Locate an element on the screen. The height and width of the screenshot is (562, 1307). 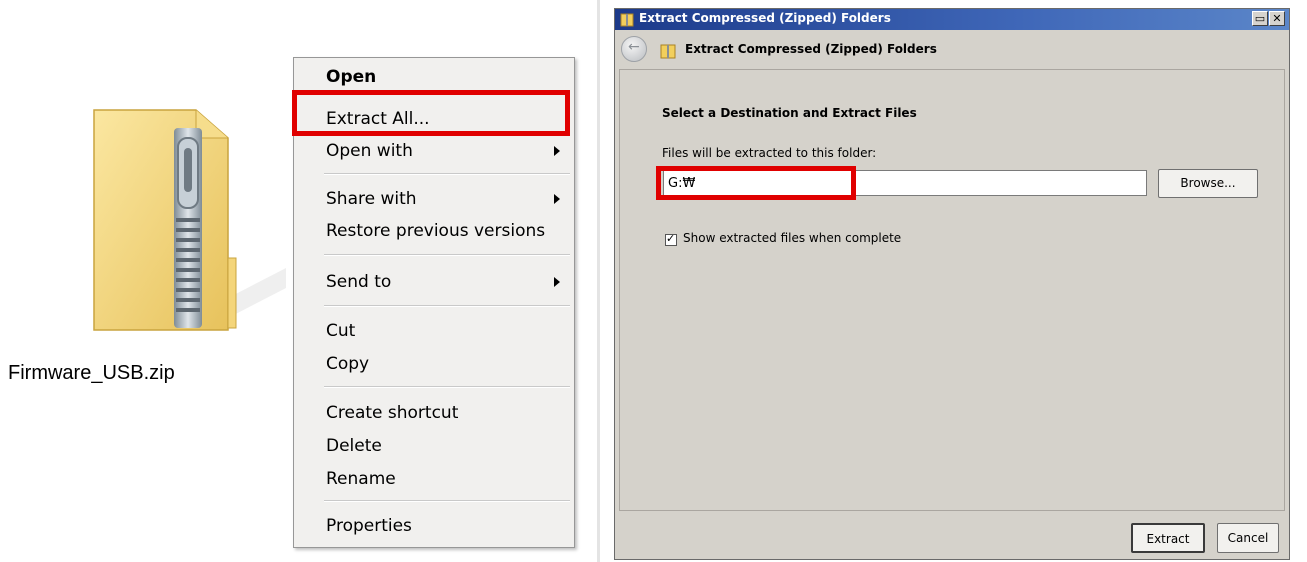
menu-item-restore-previous-versions: Restore previous versions is located at coordinates (435, 231).